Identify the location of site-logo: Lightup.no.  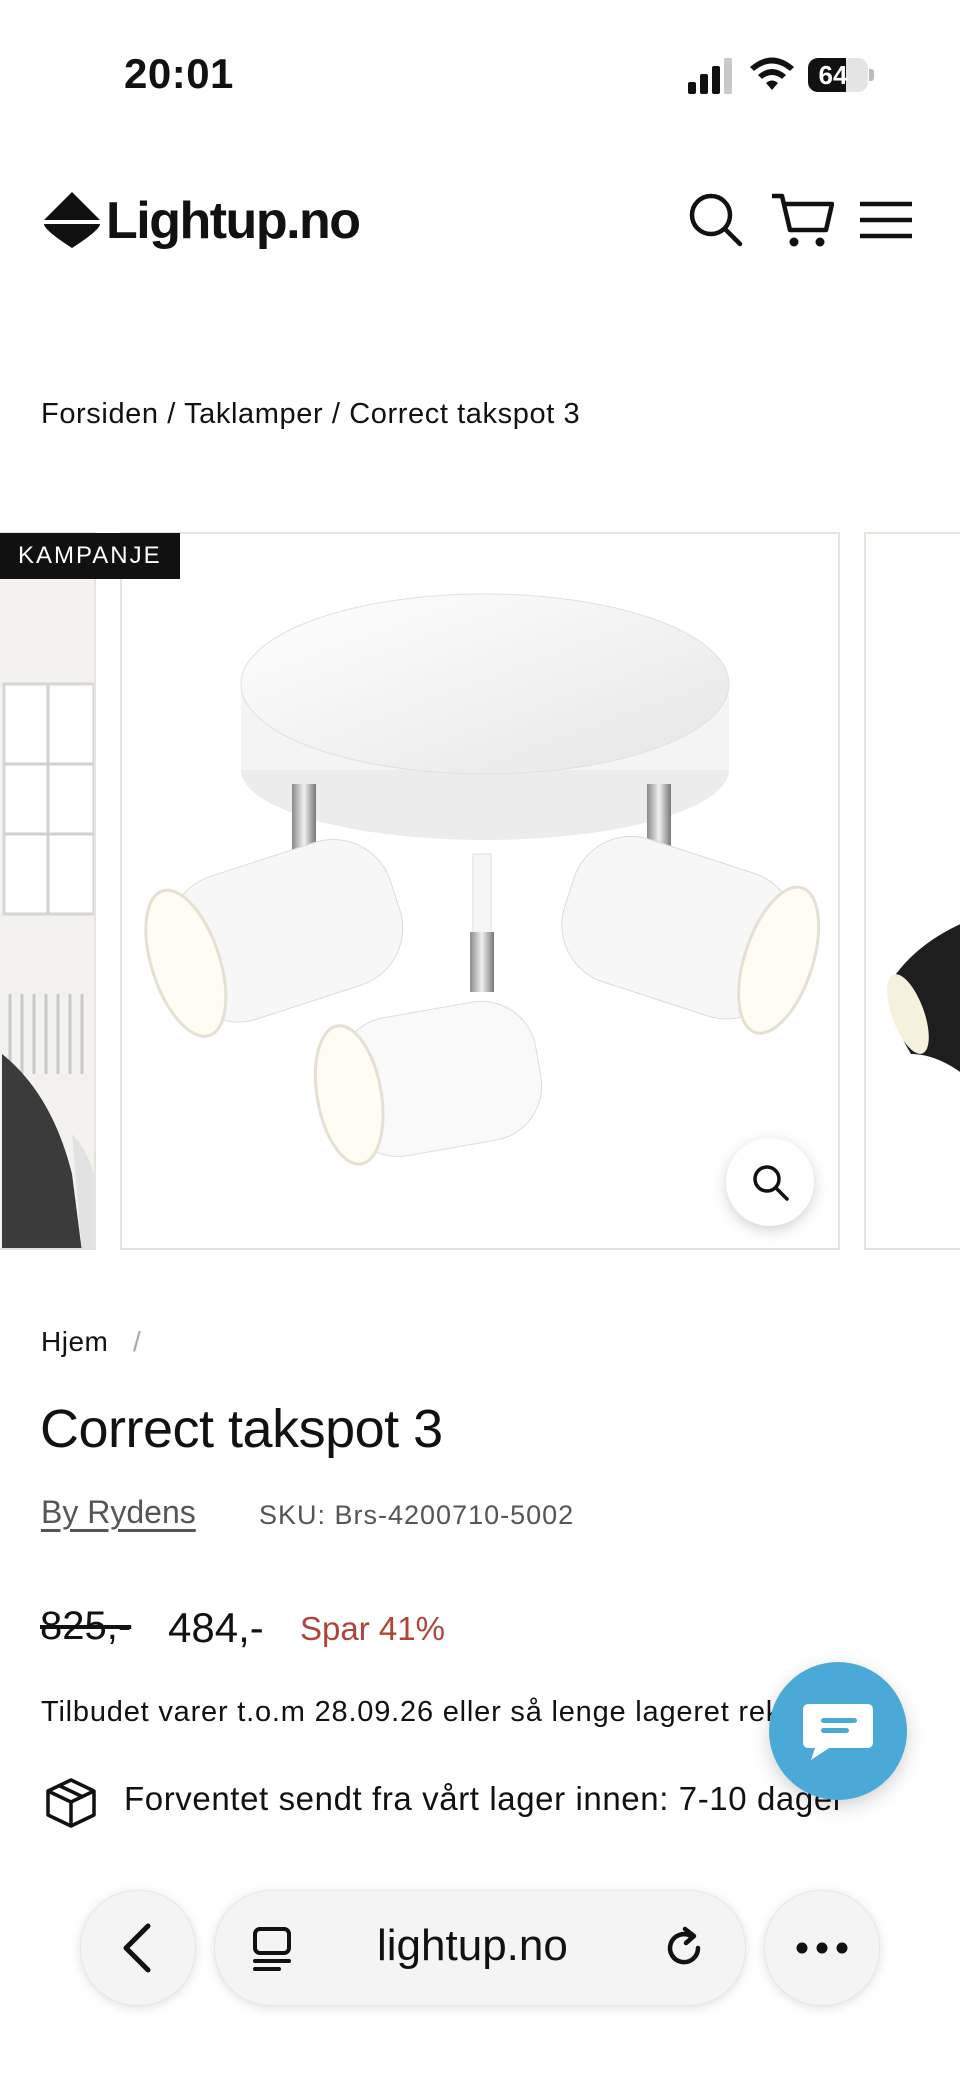
(201, 221).